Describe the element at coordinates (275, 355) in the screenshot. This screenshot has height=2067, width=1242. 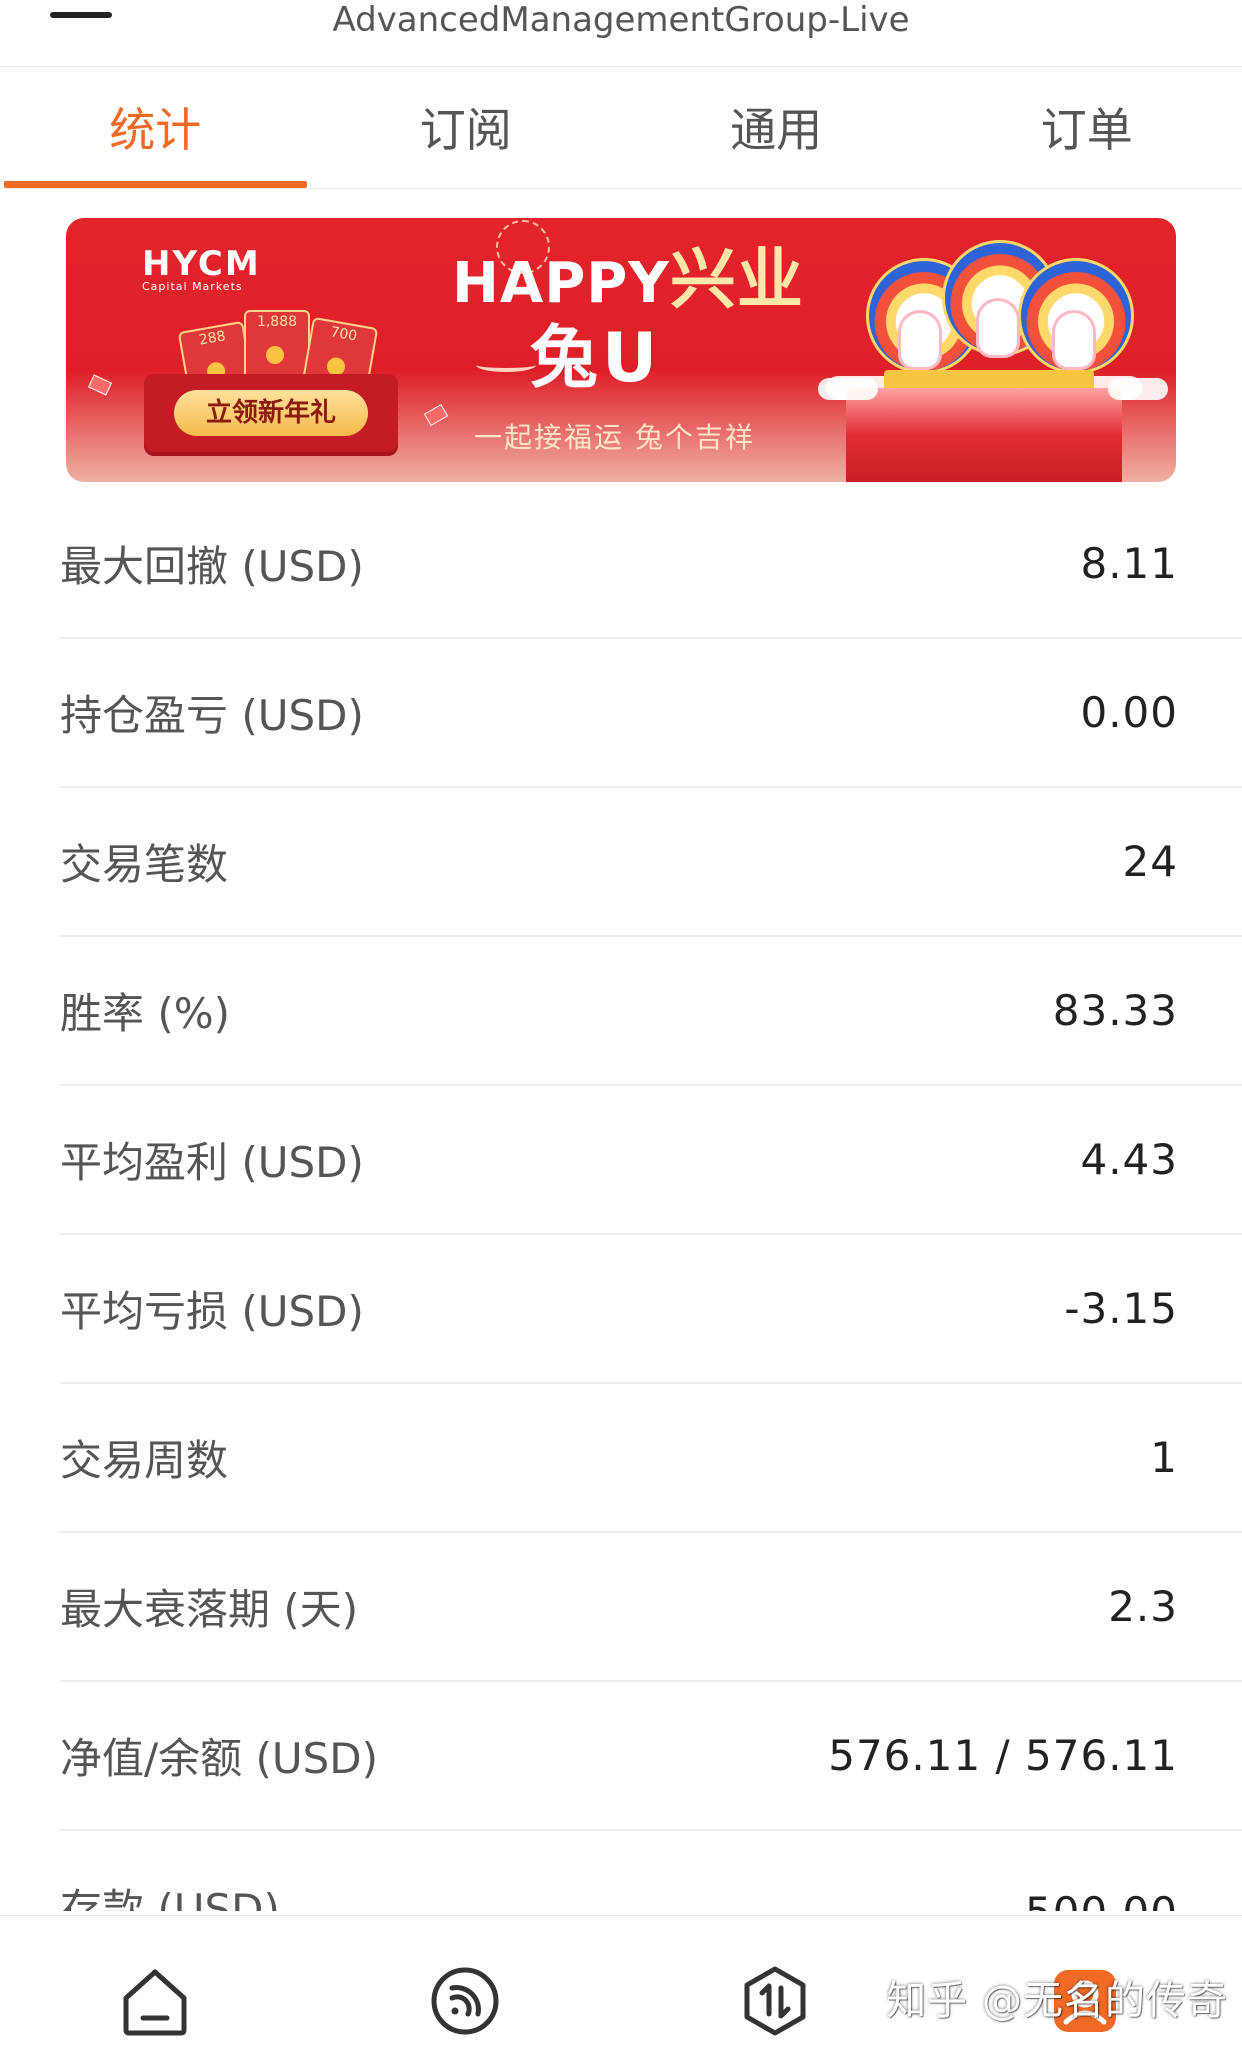
I see `coin-icon` at that location.